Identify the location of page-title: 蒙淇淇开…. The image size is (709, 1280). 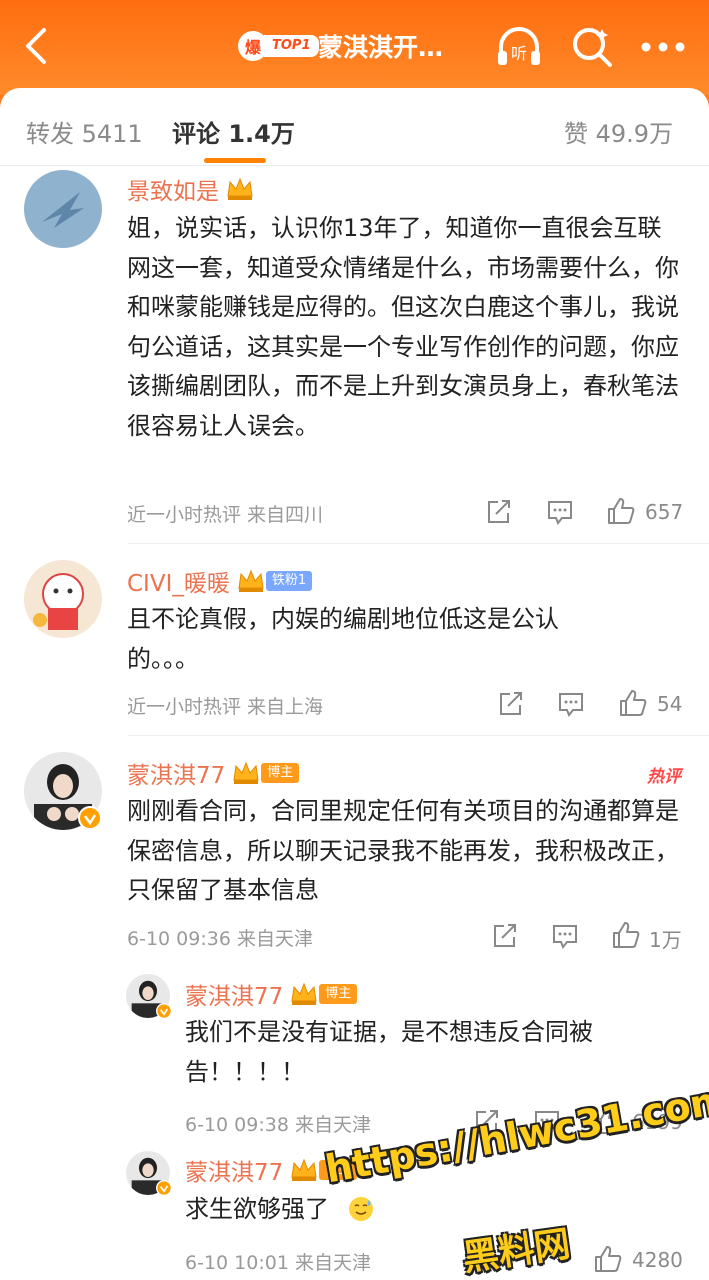
(381, 47).